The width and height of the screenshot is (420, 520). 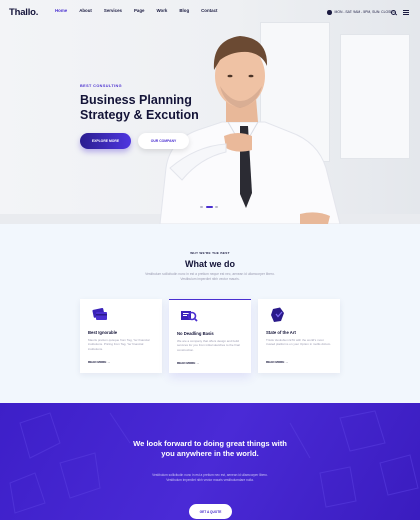 I want to click on search-icon, so click(x=393, y=12).